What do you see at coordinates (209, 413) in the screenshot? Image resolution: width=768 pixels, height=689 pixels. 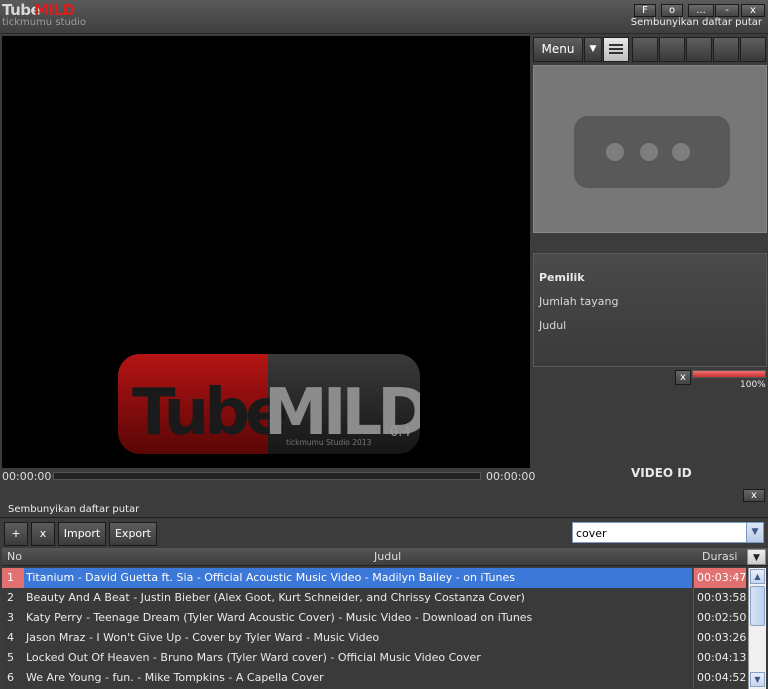 I see `splash-text-main: Tube` at bounding box center [209, 413].